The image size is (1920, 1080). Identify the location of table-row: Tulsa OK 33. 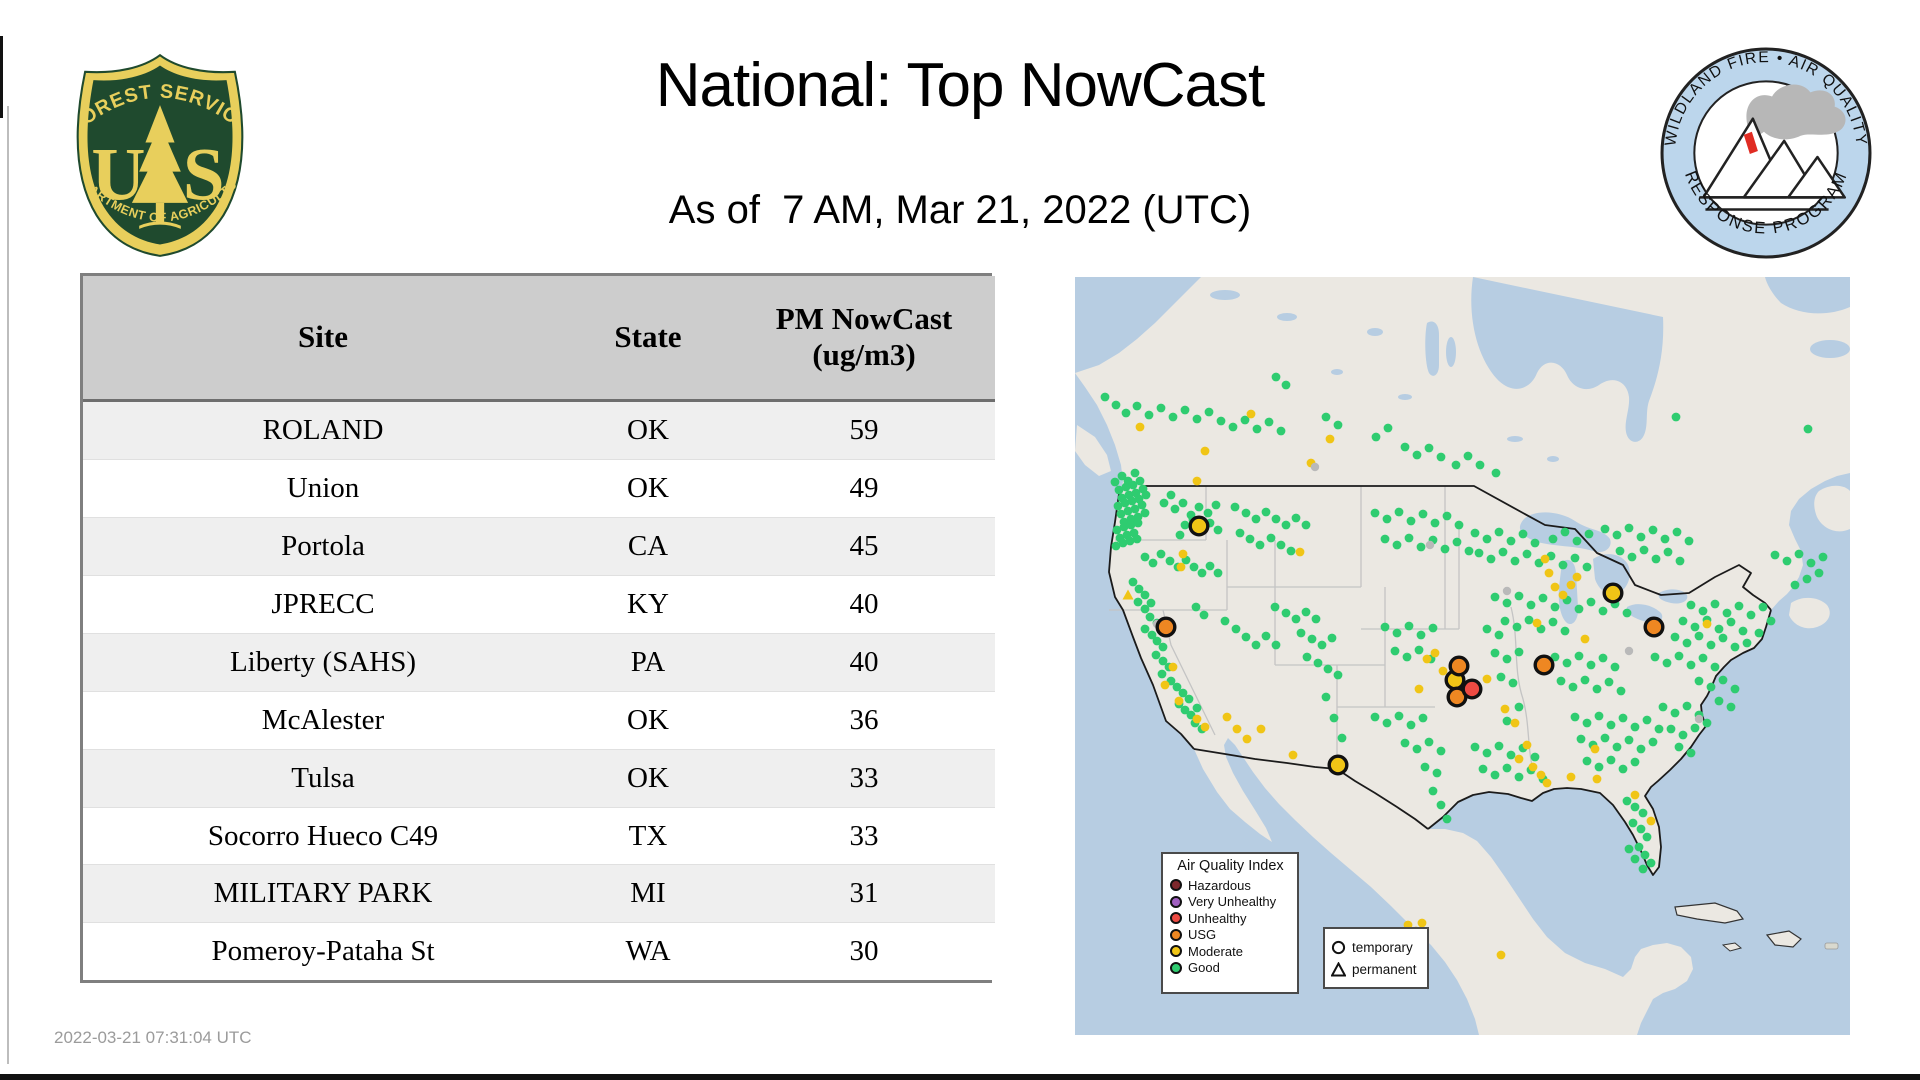
(539, 778).